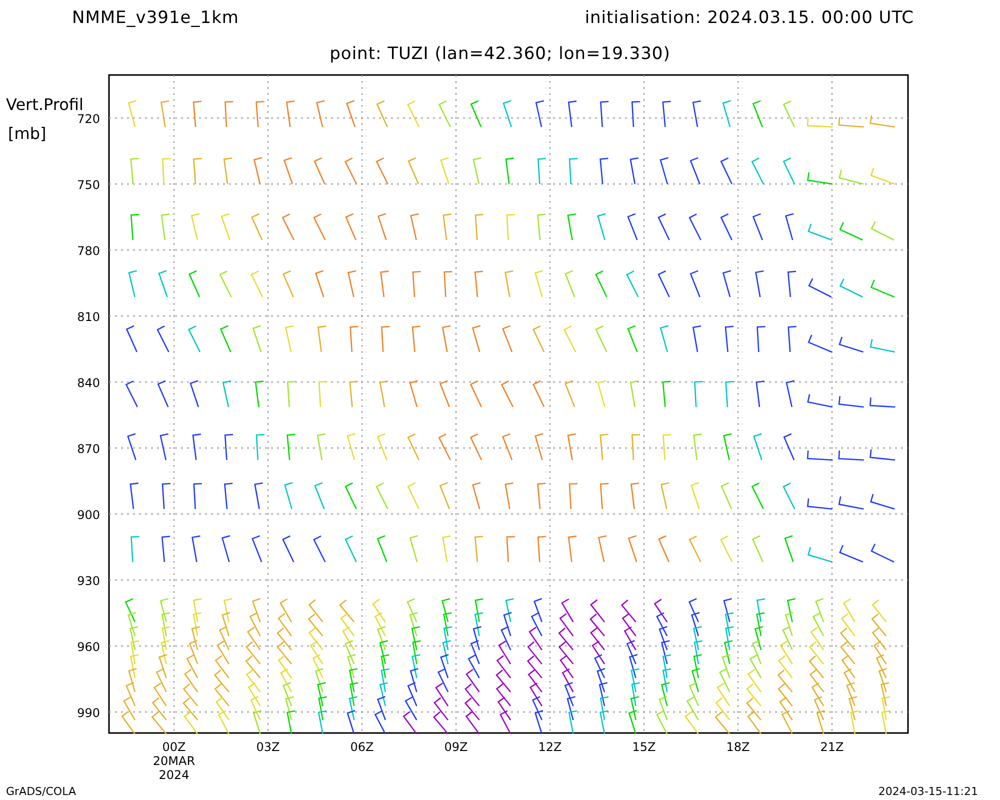 The image size is (1000, 800). Describe the element at coordinates (456, 747) in the screenshot. I see `x-tick-label: 09Z` at that location.